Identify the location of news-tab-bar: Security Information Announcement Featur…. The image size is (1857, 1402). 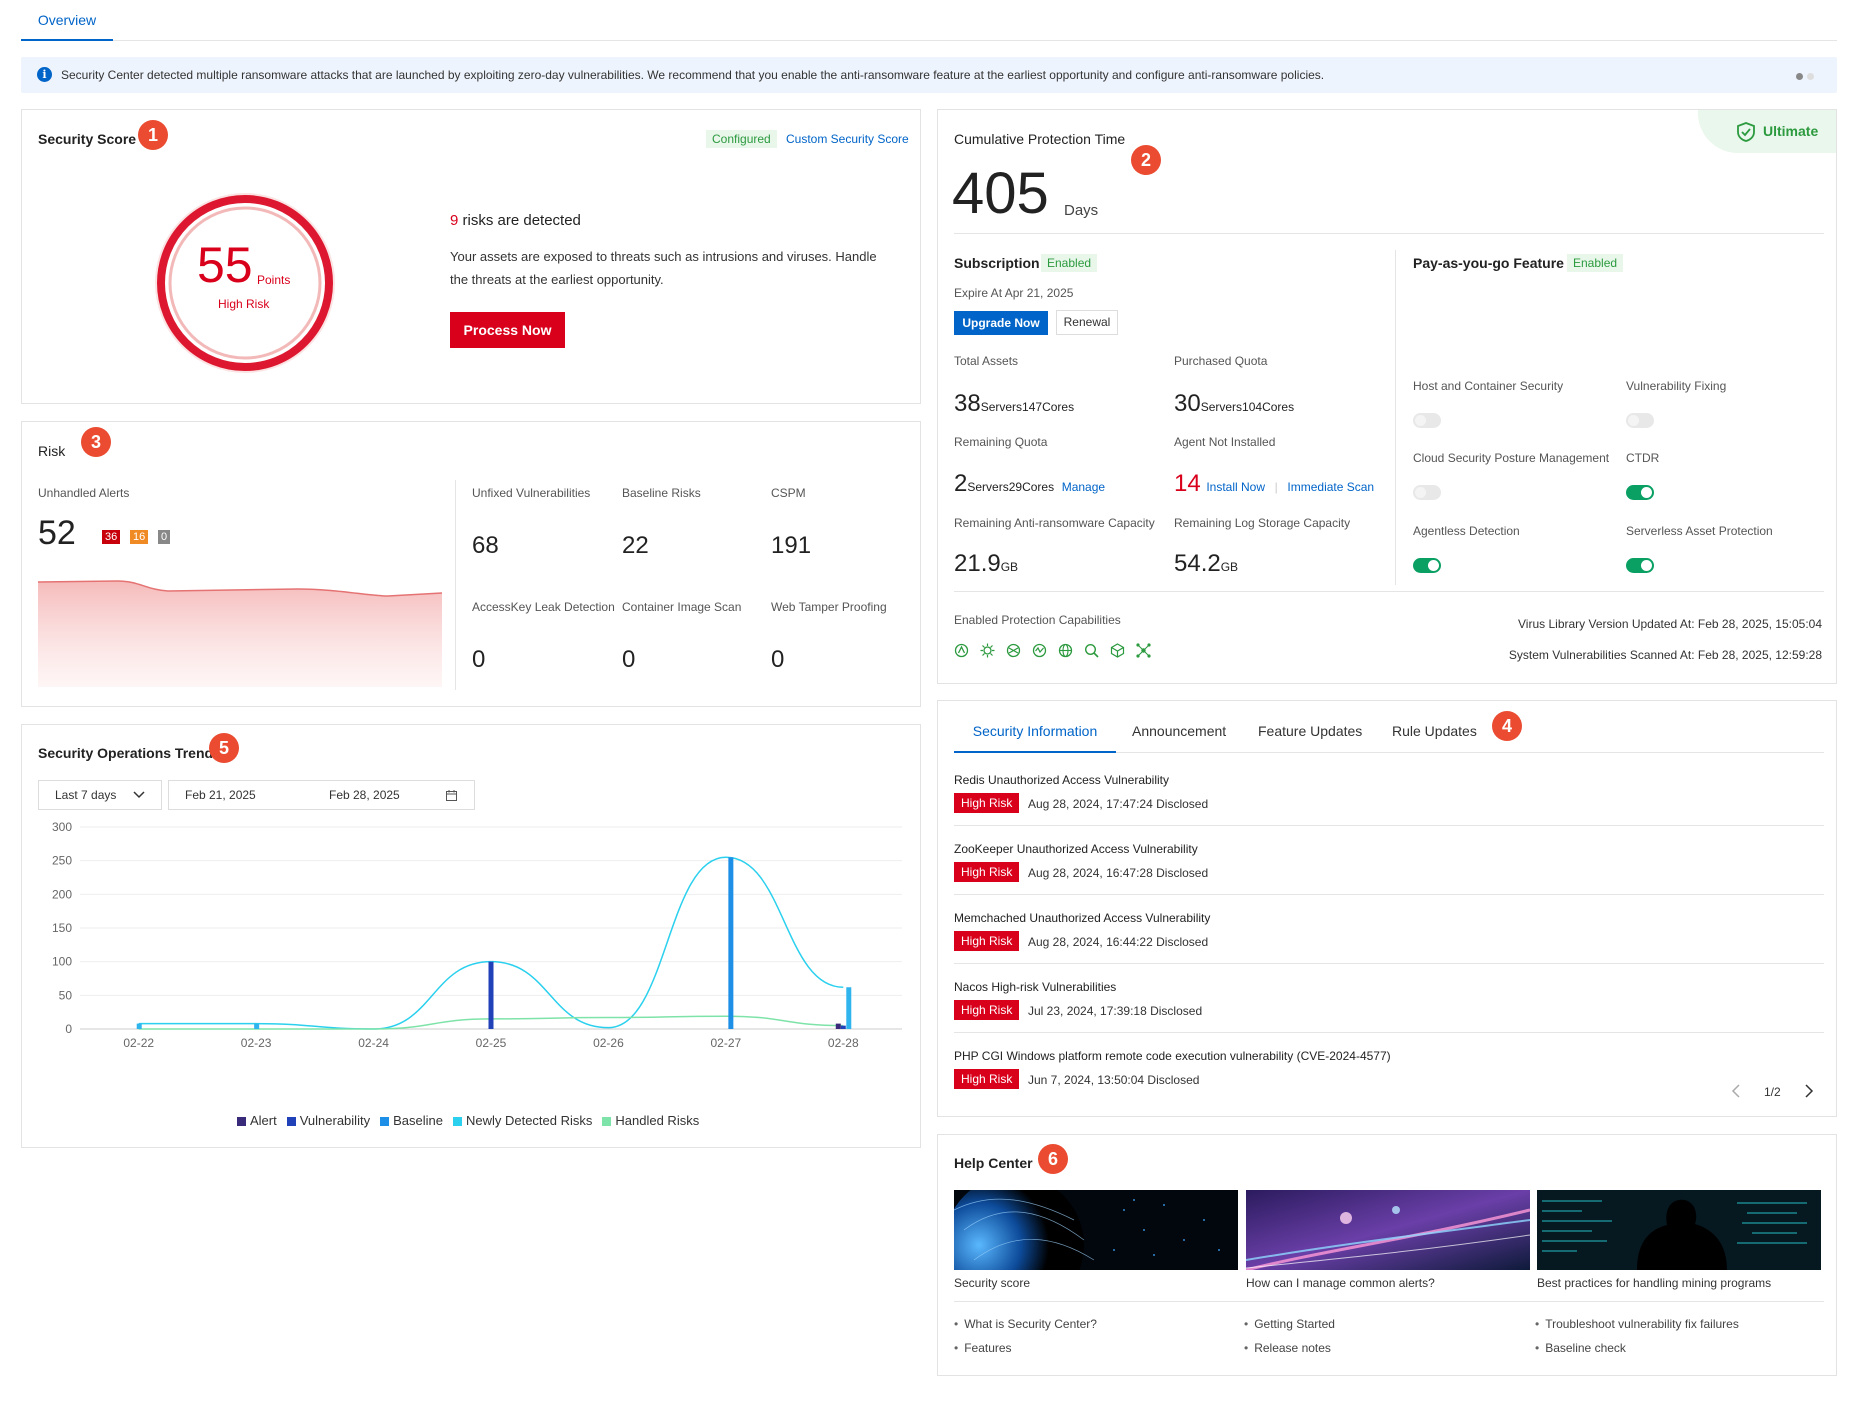
(1389, 734).